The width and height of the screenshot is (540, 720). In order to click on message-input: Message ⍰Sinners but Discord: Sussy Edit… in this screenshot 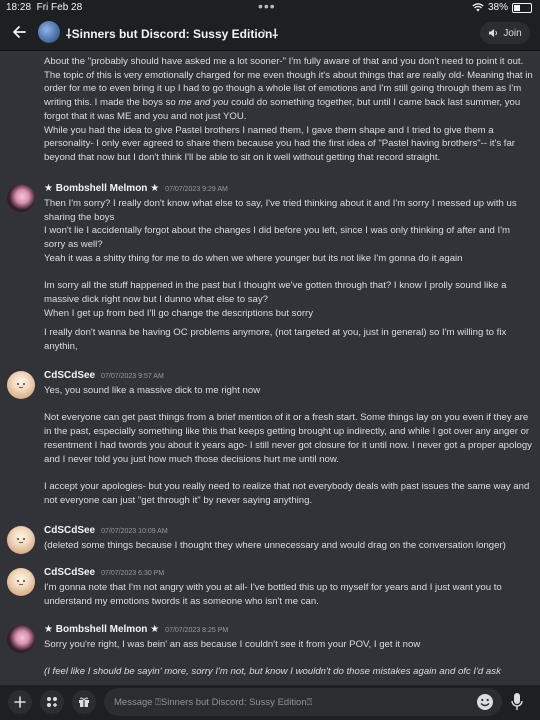, I will do `click(303, 702)`.